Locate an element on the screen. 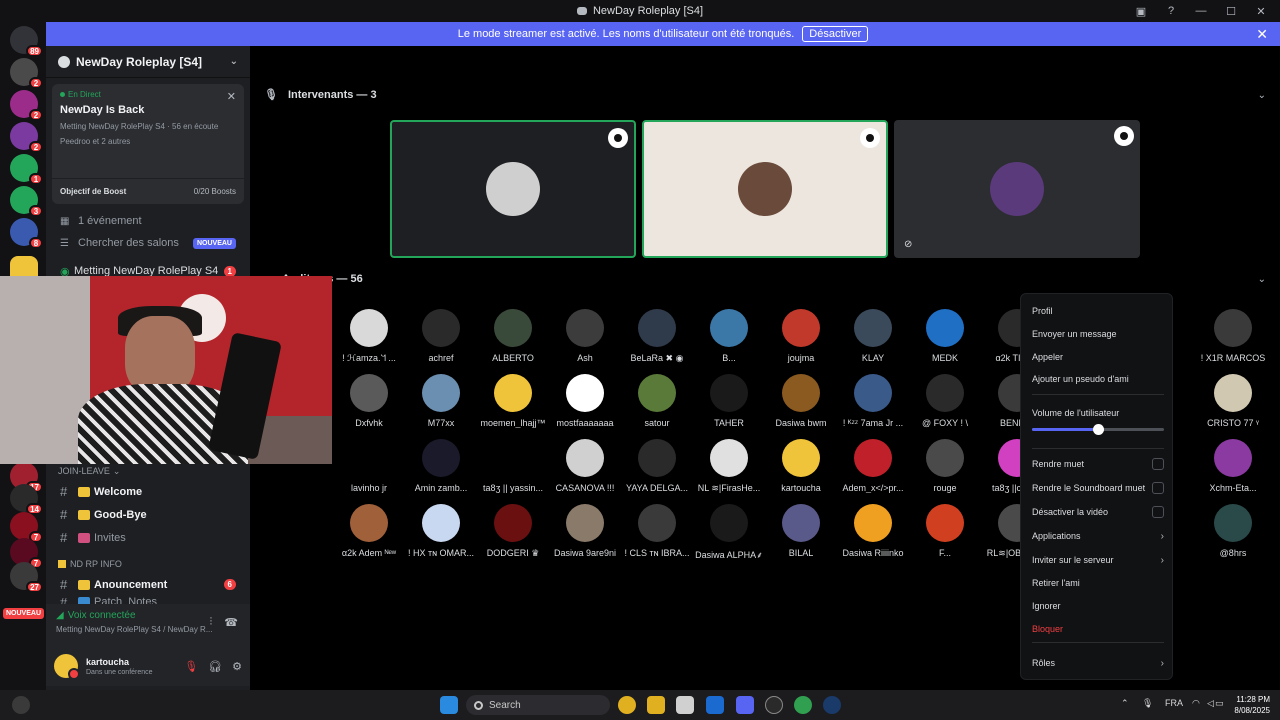 Image resolution: width=1280 pixels, height=720 pixels. events-row: ▦ 1 événement is located at coordinates (148, 221).